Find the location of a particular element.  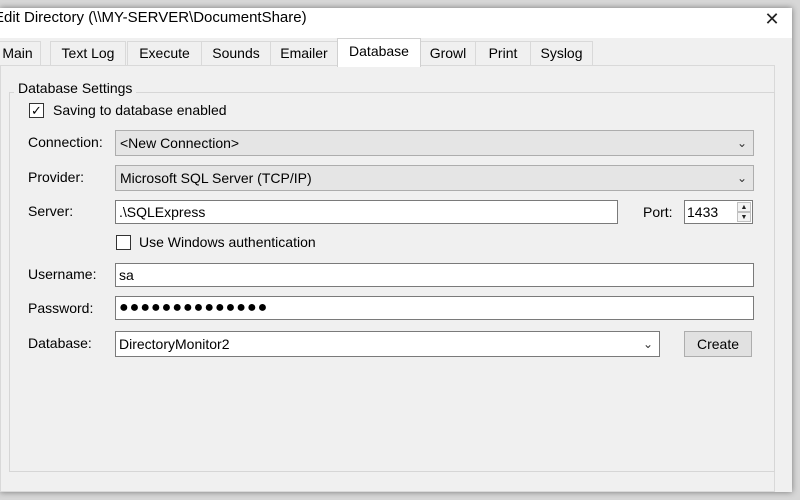

database-dropdown: DirectoryMonitor2 ⌄ is located at coordinates (387, 344).